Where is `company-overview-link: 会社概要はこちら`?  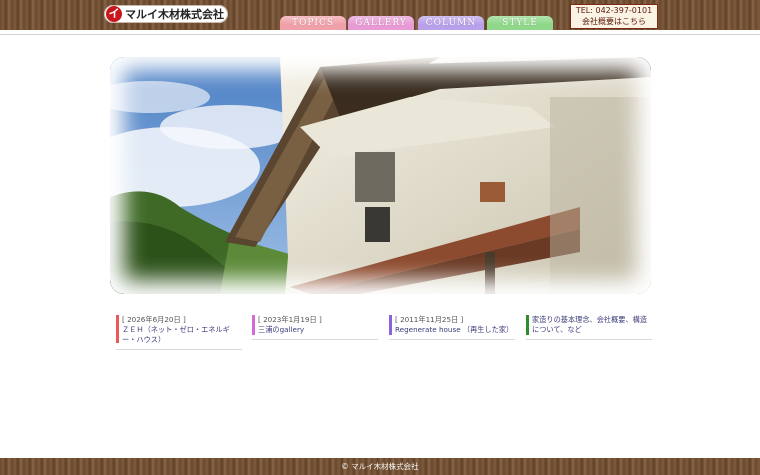
company-overview-link: 会社概要はこちら is located at coordinates (614, 21).